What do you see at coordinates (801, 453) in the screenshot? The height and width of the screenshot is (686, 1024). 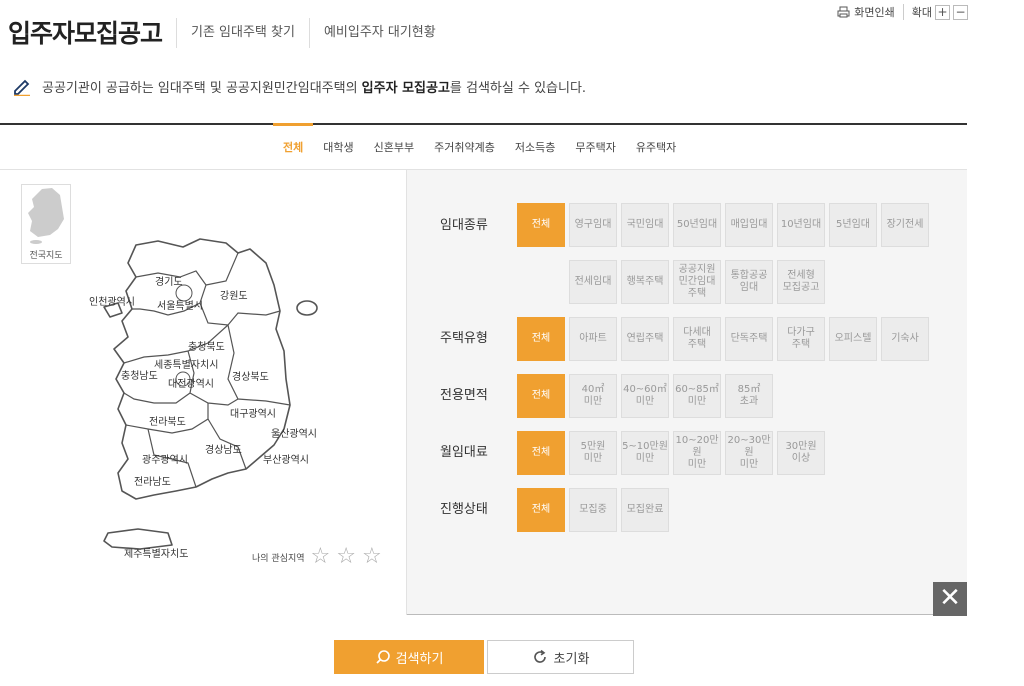 I see `rent-over-30: 30만원 이상` at bounding box center [801, 453].